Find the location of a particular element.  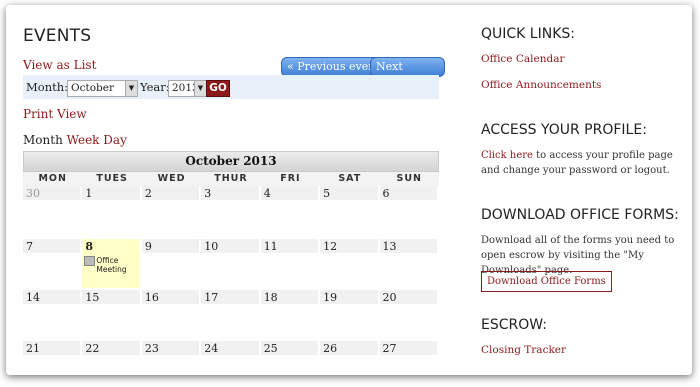

month-select: October ▼ is located at coordinates (102, 88).